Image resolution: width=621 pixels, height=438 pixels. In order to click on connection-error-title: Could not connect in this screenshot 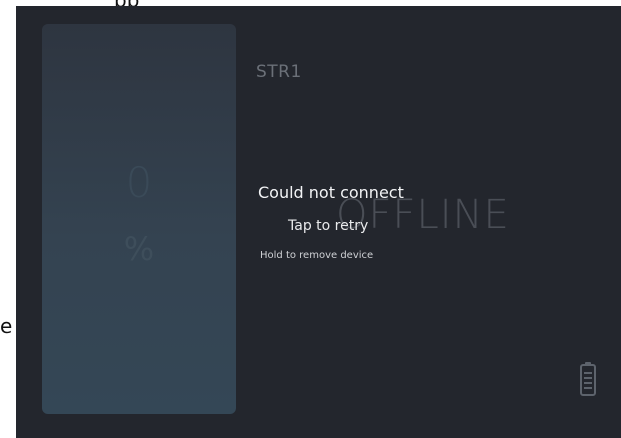, I will do `click(331, 192)`.